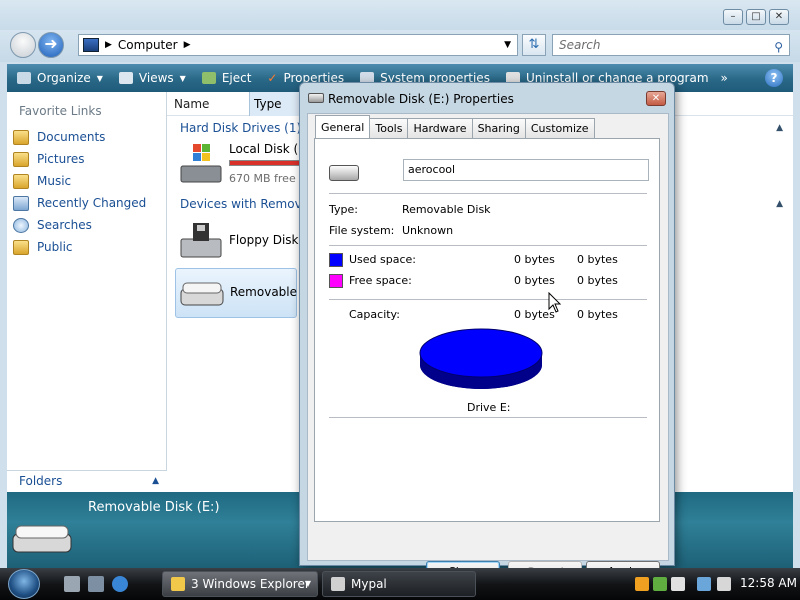 The image size is (800, 600). I want to click on tab-strip: General Tools Hardware Sharing Customize, so click(455, 126).